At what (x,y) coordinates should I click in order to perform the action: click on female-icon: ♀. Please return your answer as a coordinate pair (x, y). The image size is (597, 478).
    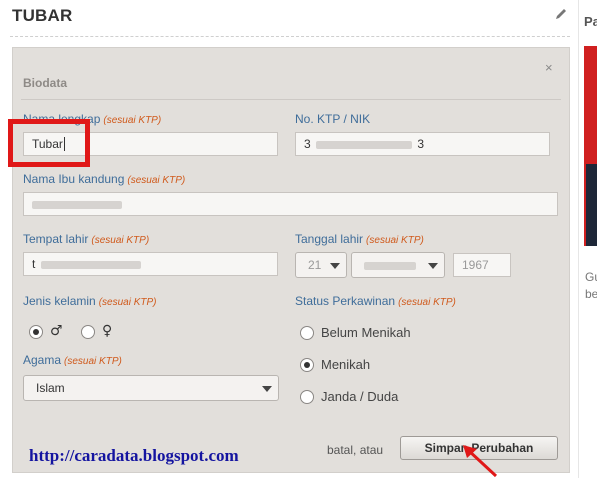
    Looking at the image, I should click on (107, 331).